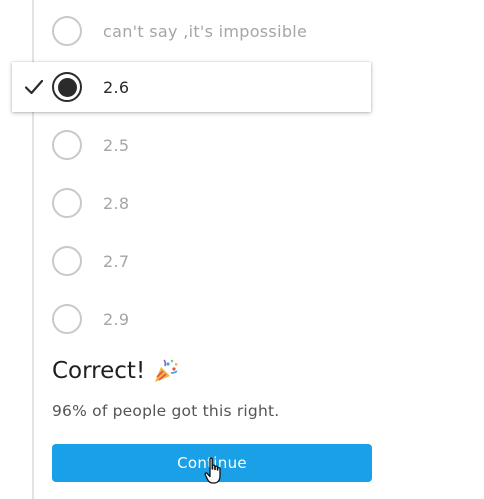 The height and width of the screenshot is (499, 484). What do you see at coordinates (212, 261) in the screenshot?
I see `option-2-7: 2.7` at bounding box center [212, 261].